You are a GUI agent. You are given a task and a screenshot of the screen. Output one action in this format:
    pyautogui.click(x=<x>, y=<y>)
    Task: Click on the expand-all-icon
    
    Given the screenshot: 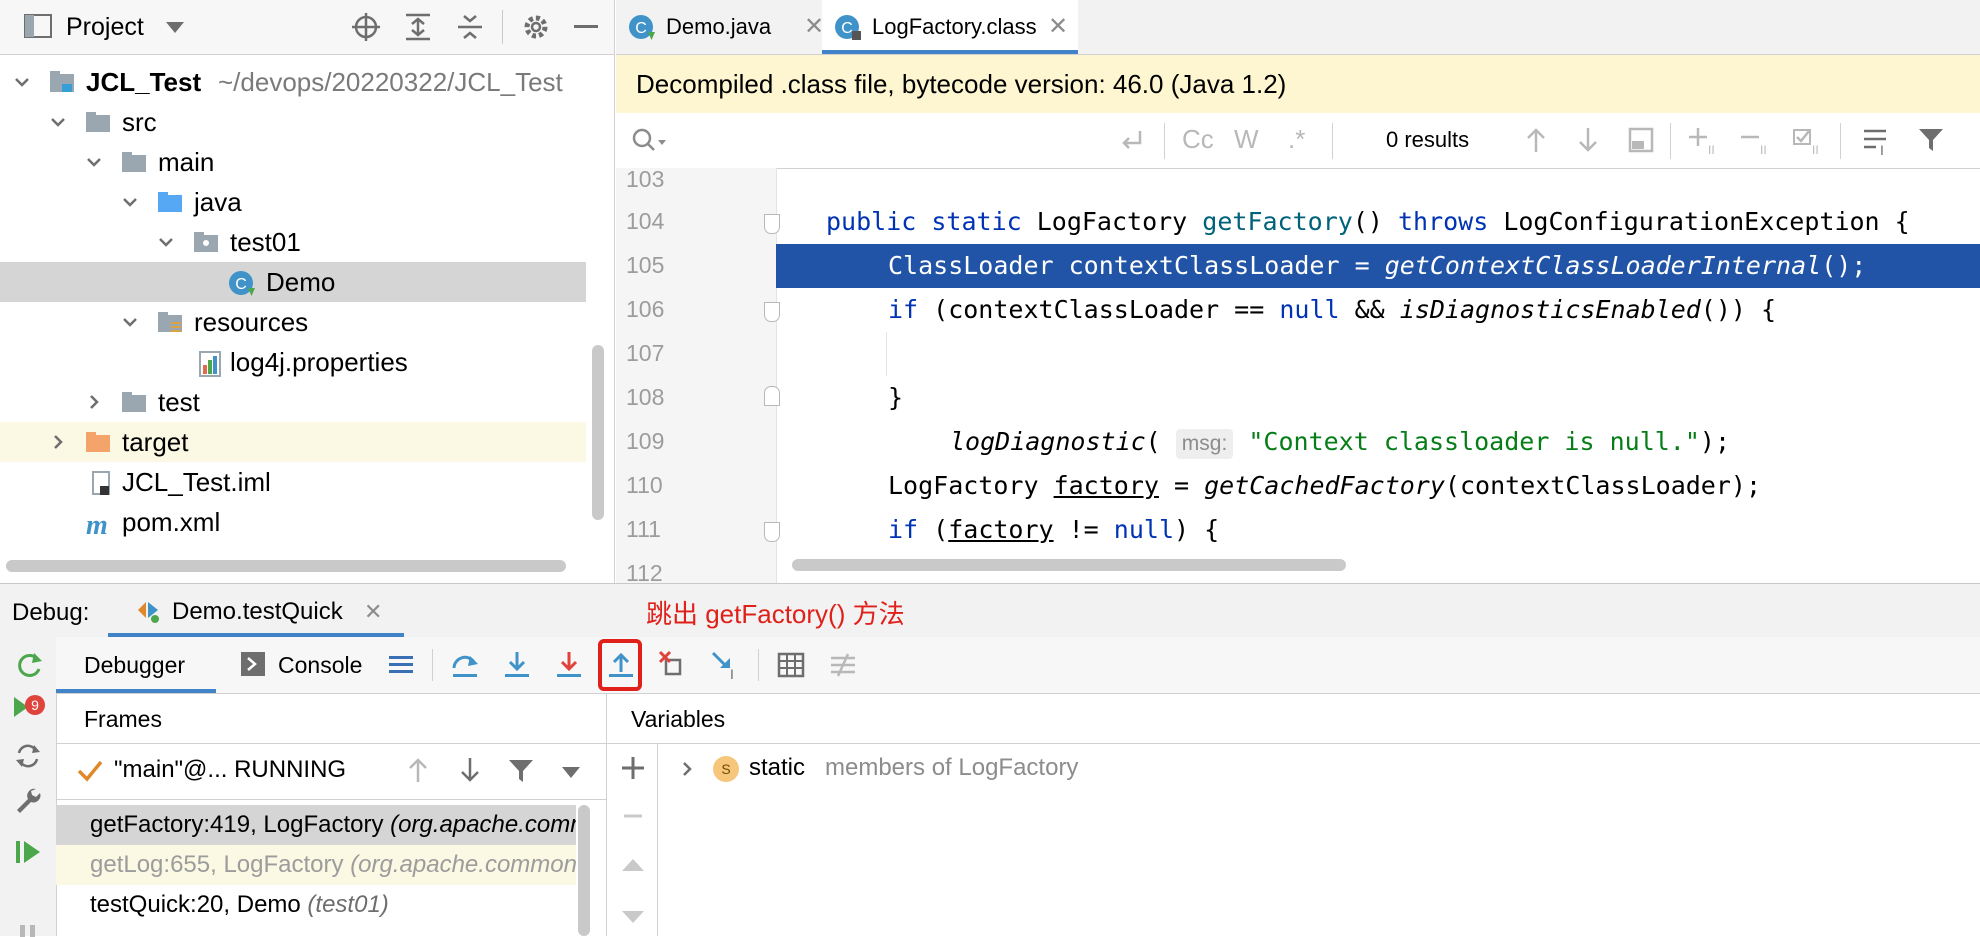 What is the action you would take?
    pyautogui.click(x=418, y=27)
    